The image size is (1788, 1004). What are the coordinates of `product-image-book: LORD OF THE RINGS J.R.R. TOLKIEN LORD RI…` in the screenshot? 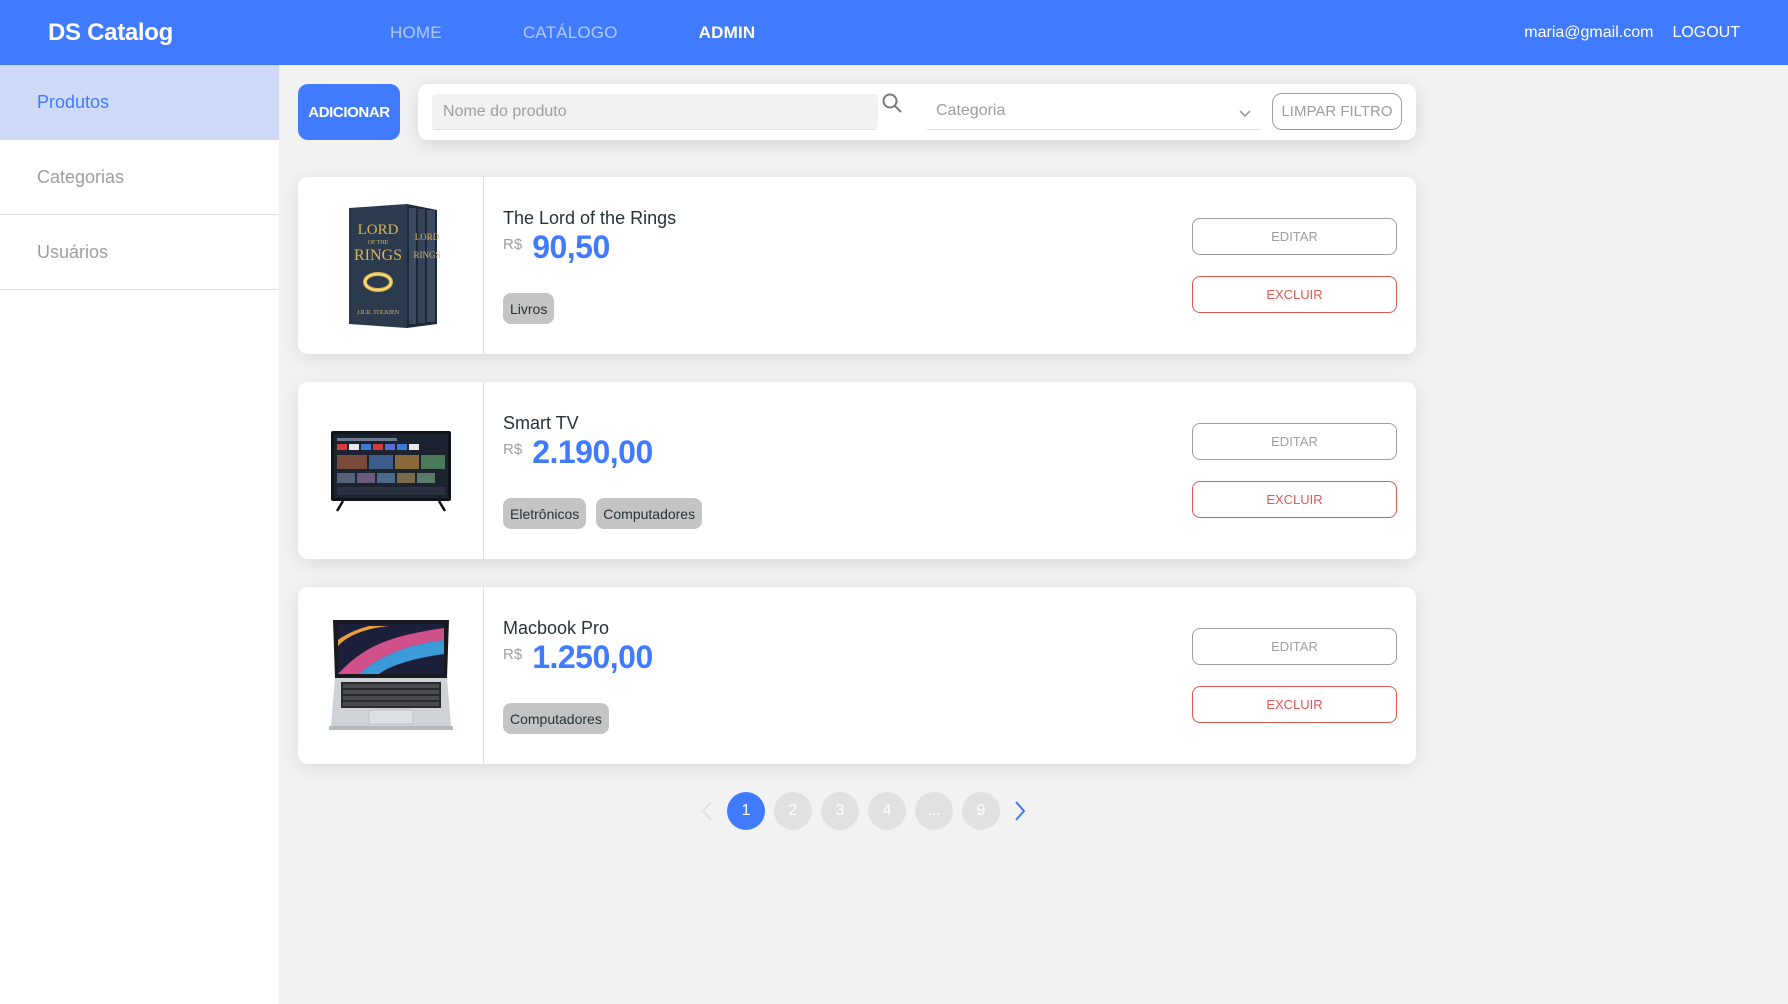 It's located at (391, 265).